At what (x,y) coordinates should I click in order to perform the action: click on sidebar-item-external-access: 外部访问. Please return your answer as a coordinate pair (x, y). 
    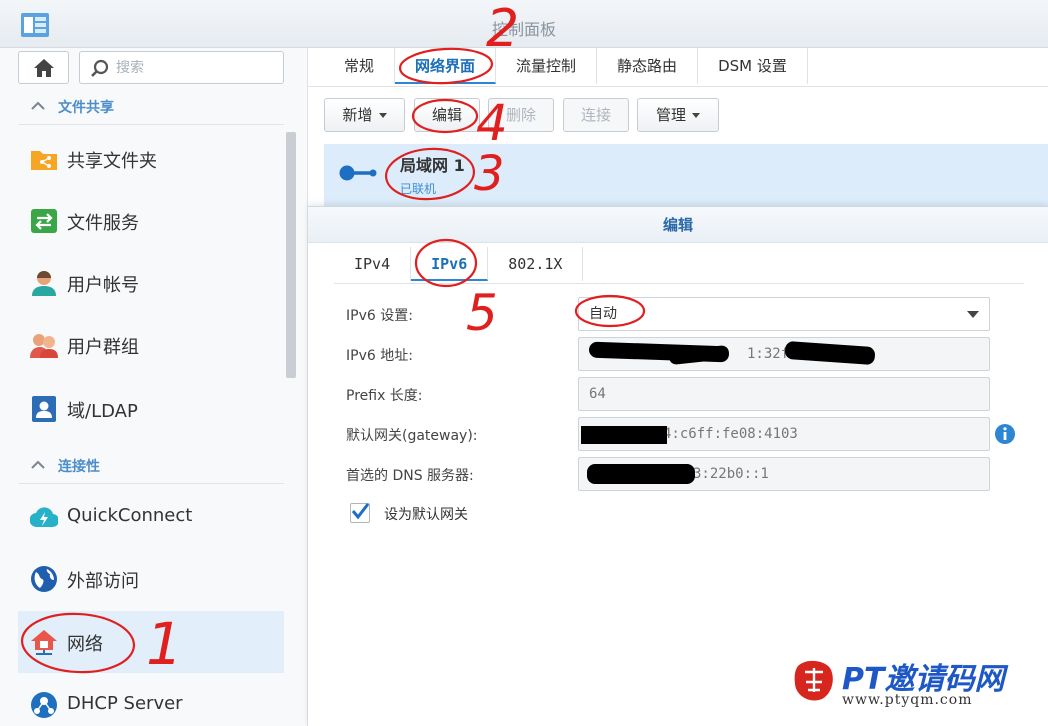
    Looking at the image, I should click on (151, 579).